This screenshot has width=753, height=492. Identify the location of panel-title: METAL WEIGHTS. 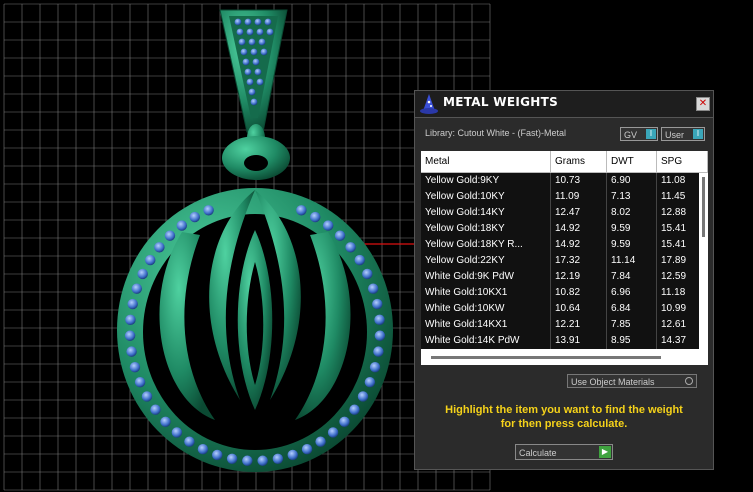
(501, 102).